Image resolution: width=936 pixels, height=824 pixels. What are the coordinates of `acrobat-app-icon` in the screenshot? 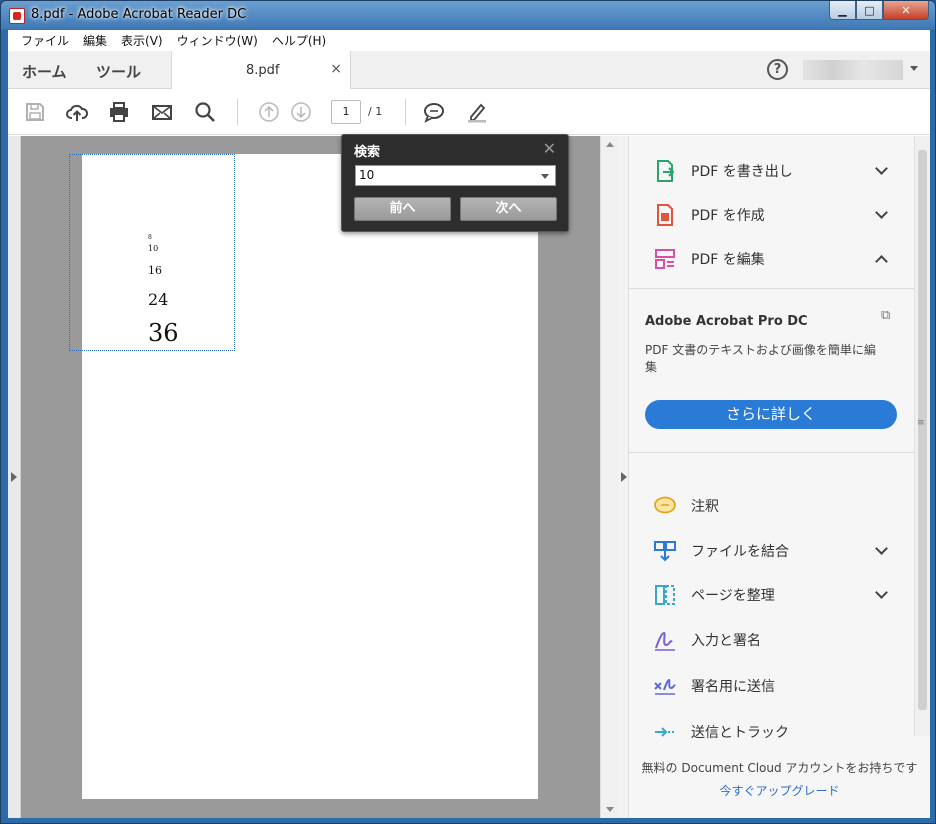 It's located at (17, 16).